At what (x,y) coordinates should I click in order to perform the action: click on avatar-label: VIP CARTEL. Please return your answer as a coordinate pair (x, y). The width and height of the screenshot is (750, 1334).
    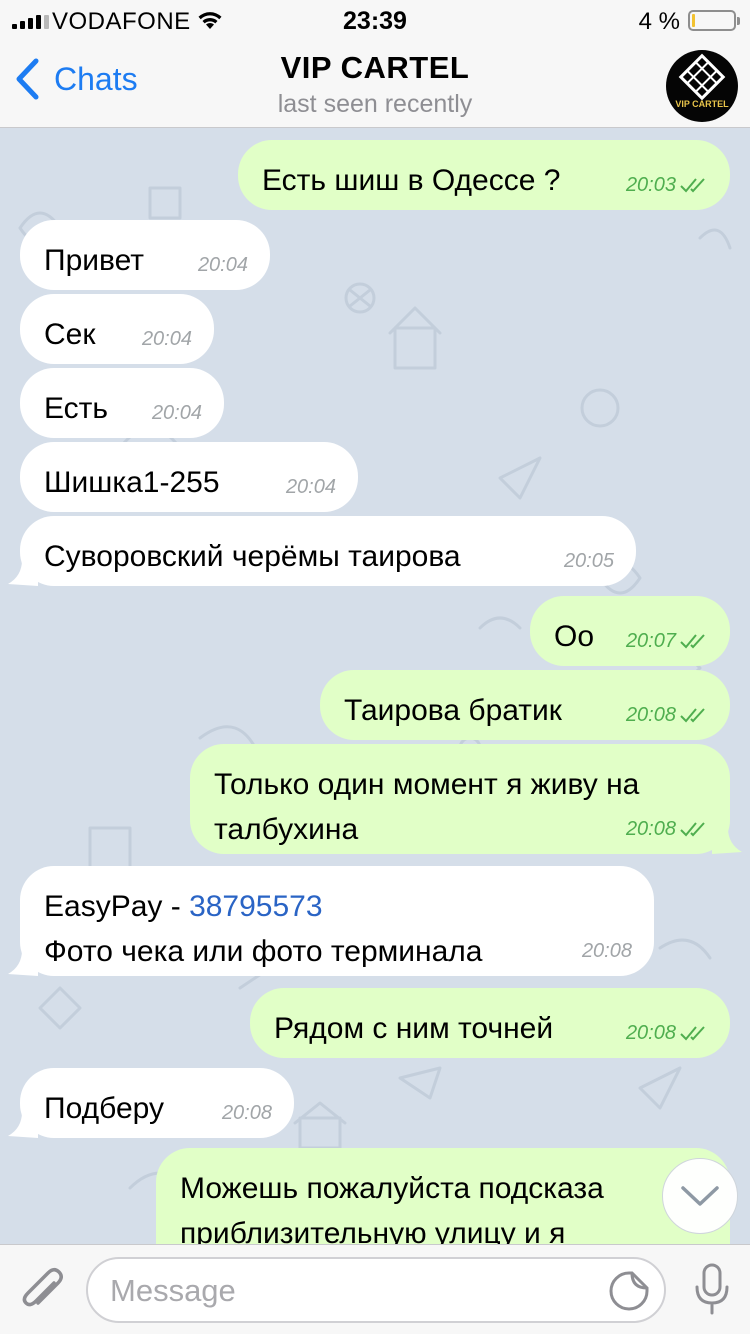
    Looking at the image, I should click on (702, 104).